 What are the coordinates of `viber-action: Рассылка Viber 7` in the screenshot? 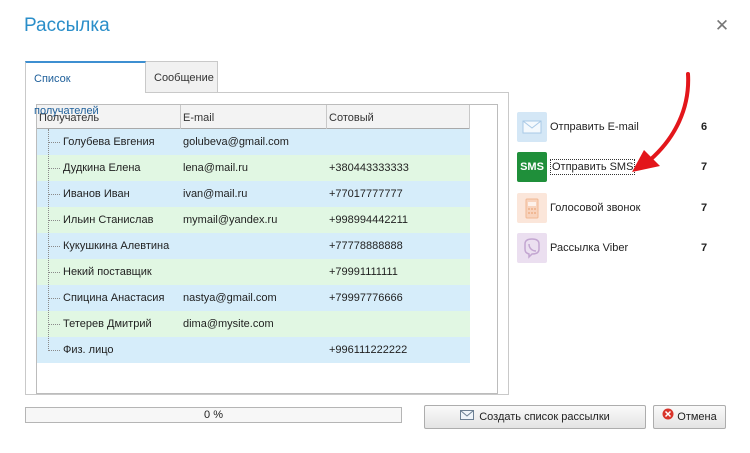 It's located at (622, 248).